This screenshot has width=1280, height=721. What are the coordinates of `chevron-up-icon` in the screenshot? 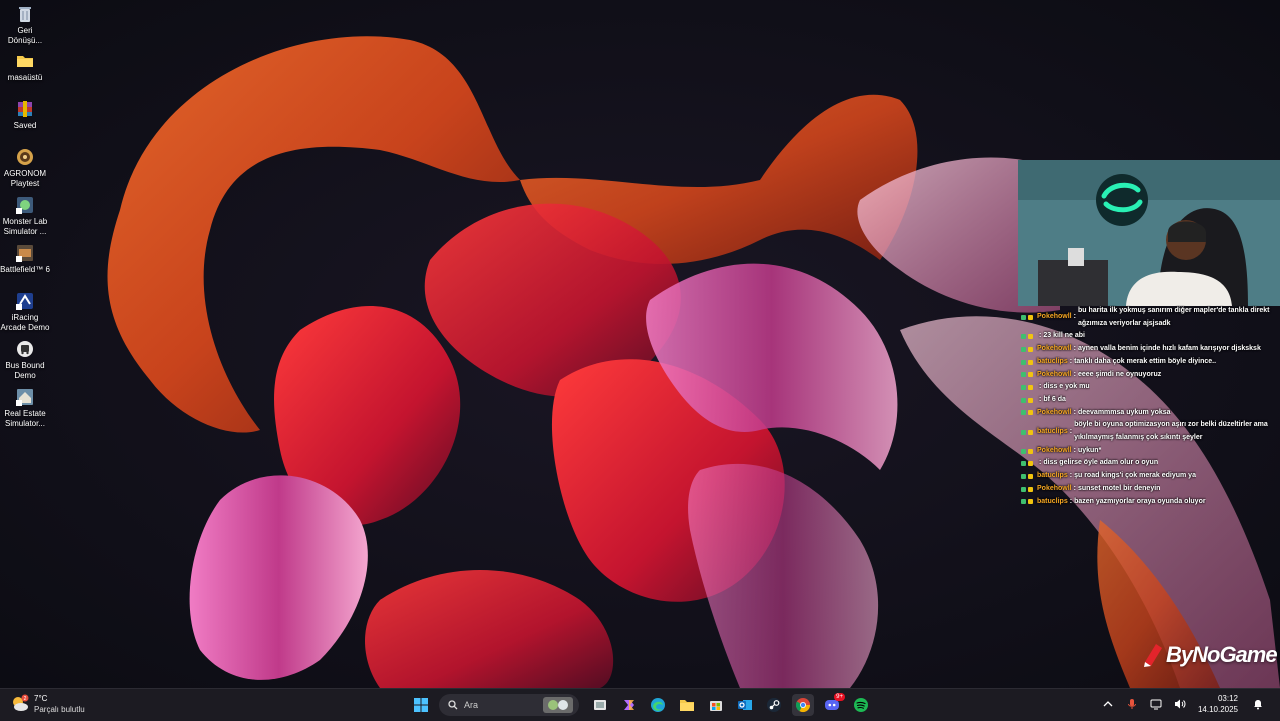 It's located at (1108, 704).